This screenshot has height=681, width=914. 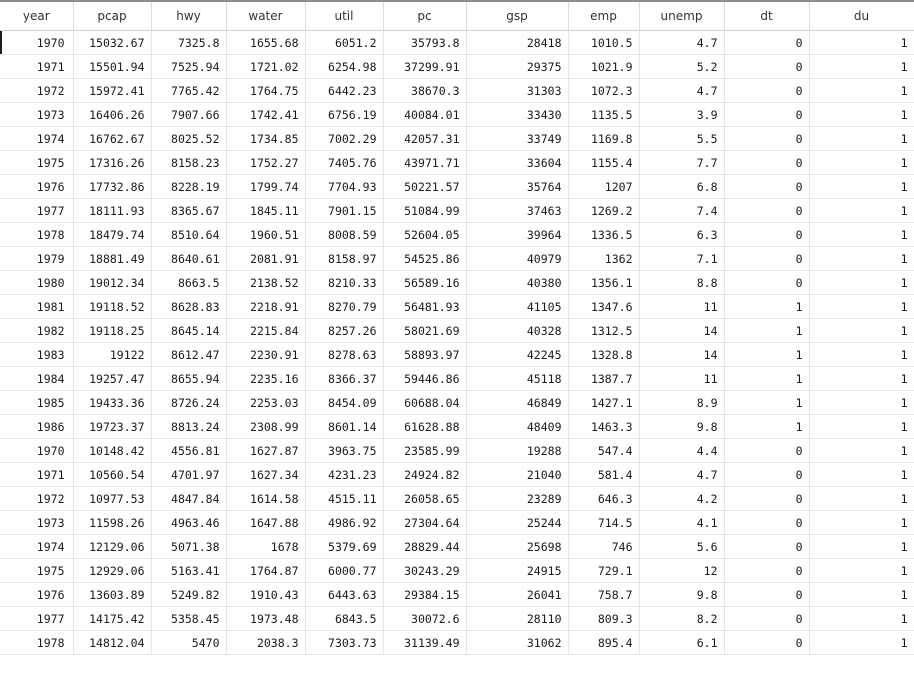 What do you see at coordinates (266, 282) in the screenshot?
I see `cell-water: 2138.52` at bounding box center [266, 282].